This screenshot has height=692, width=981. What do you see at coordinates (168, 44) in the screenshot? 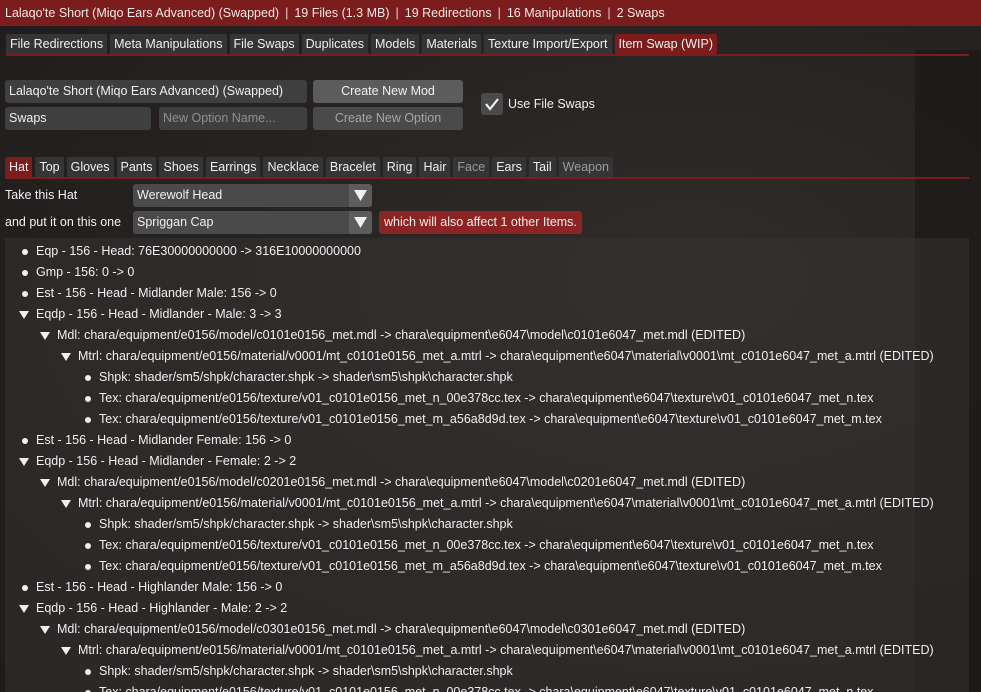
I see `tab-meta-manipulations: Meta Manipulations` at bounding box center [168, 44].